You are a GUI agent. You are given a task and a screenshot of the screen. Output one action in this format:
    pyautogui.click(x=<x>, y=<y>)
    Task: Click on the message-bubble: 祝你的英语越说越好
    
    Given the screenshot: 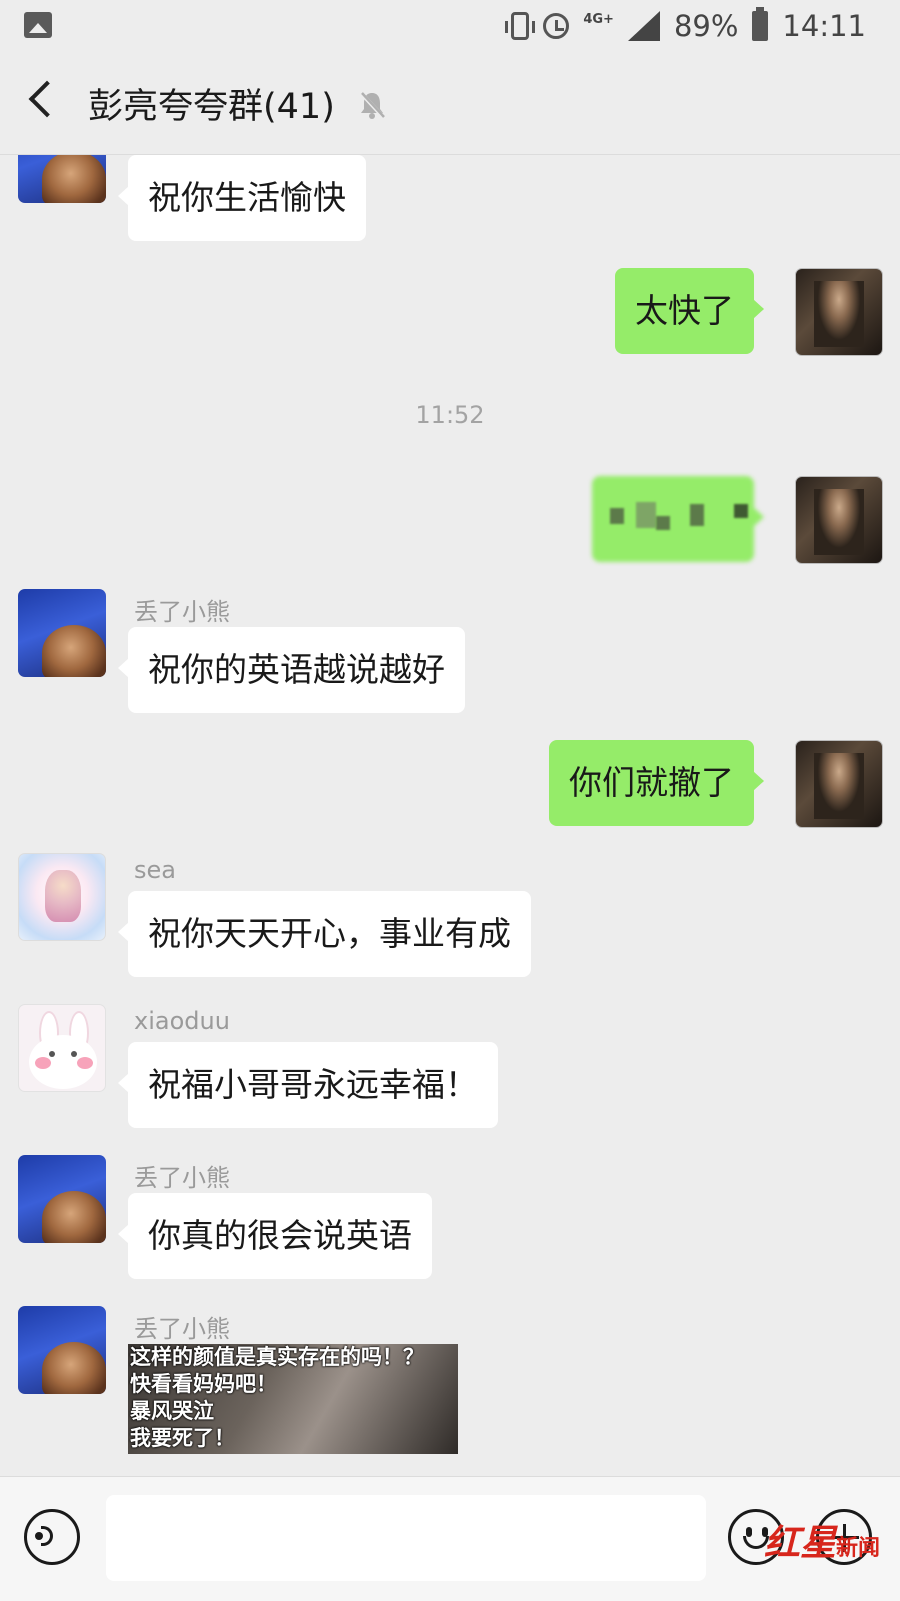 What is the action you would take?
    pyautogui.click(x=291, y=670)
    